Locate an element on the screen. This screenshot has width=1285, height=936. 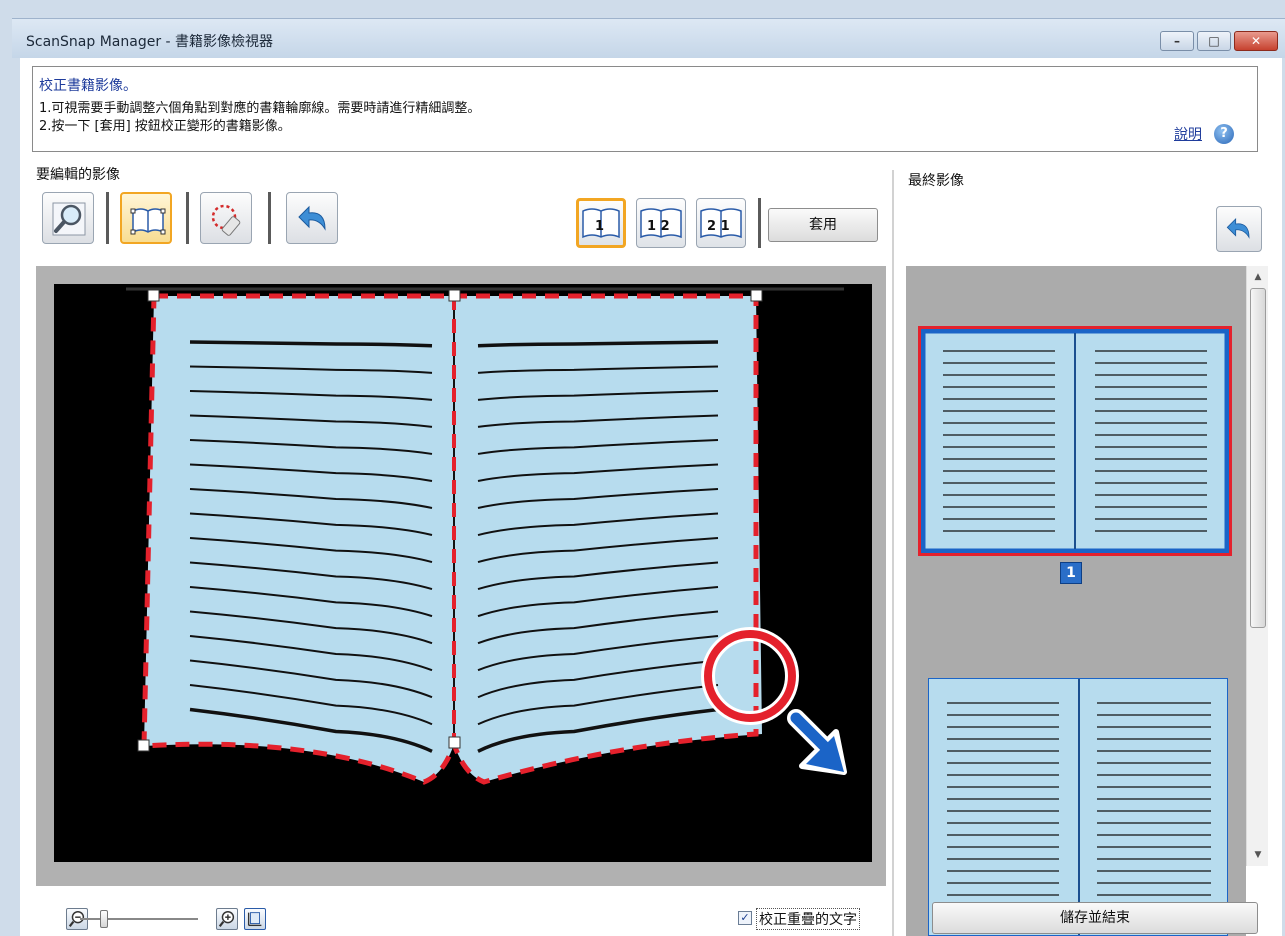
help-icon: ? is located at coordinates (1224, 134).